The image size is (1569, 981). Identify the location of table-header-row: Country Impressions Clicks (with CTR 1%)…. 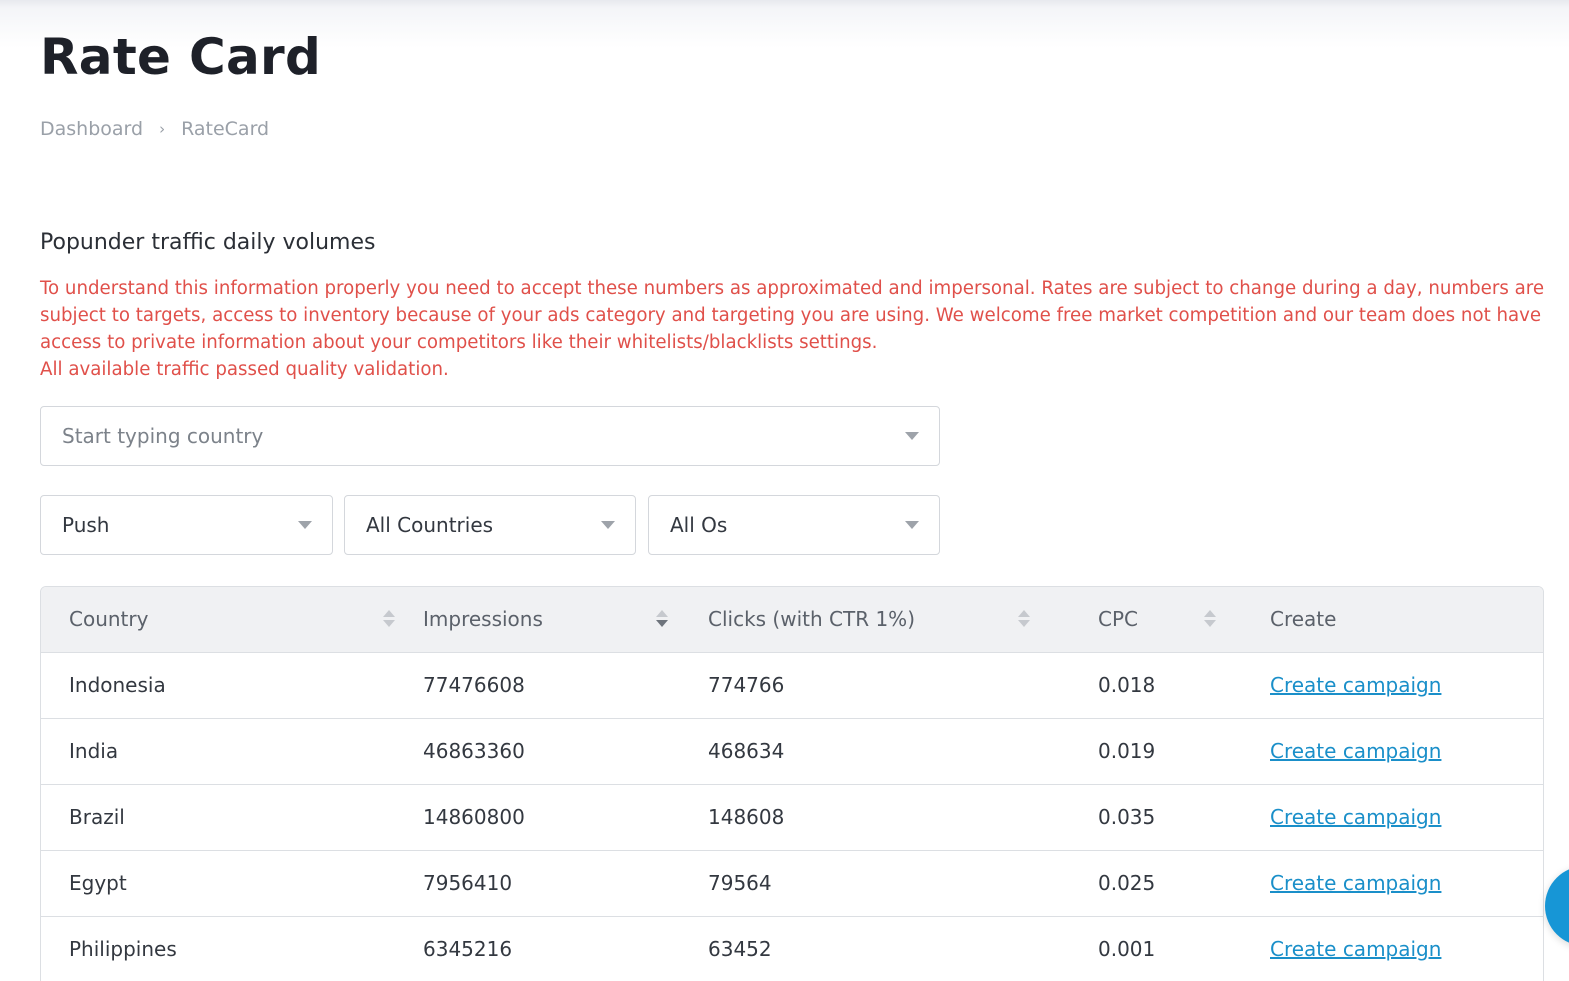
(792, 620).